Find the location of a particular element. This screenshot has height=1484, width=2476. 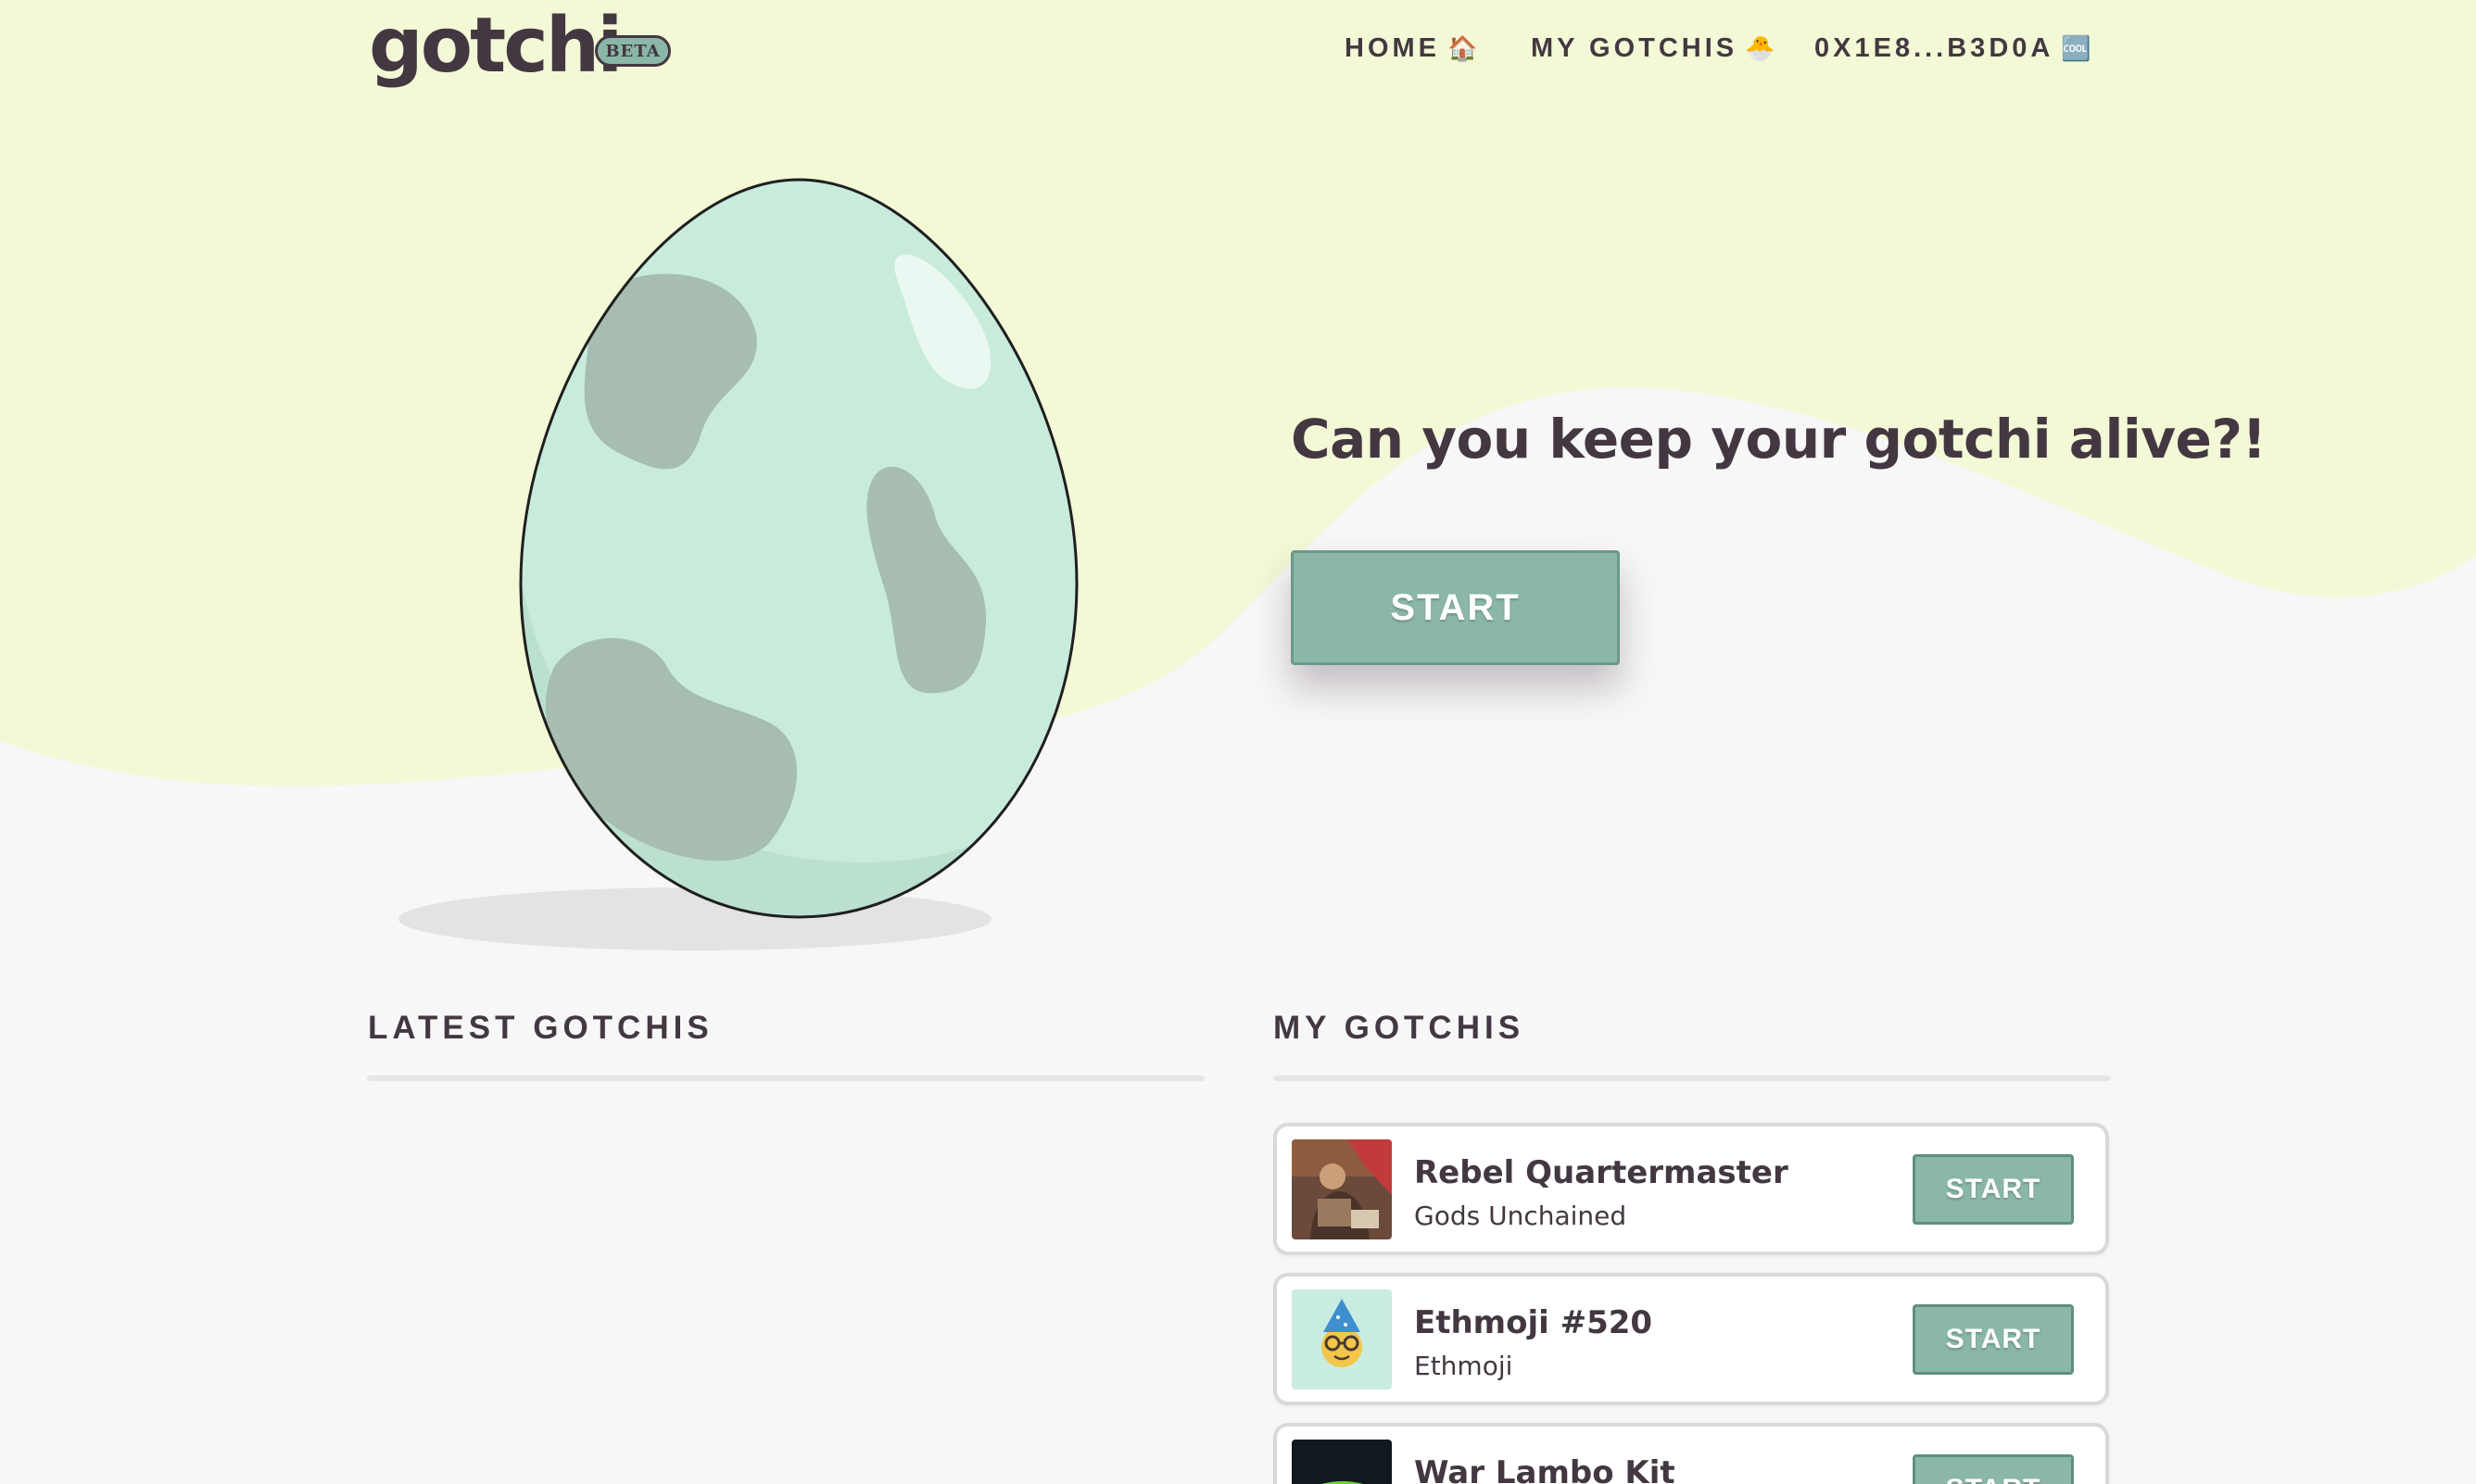

gotchi-egg-illustration is located at coordinates (738, 564).